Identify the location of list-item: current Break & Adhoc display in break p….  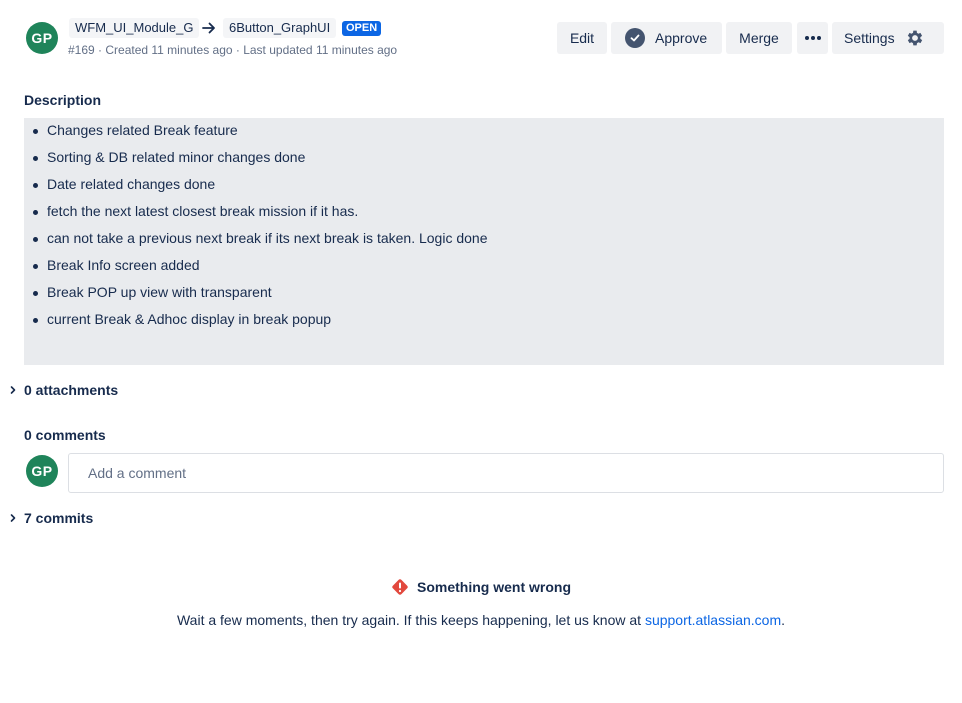
(182, 319).